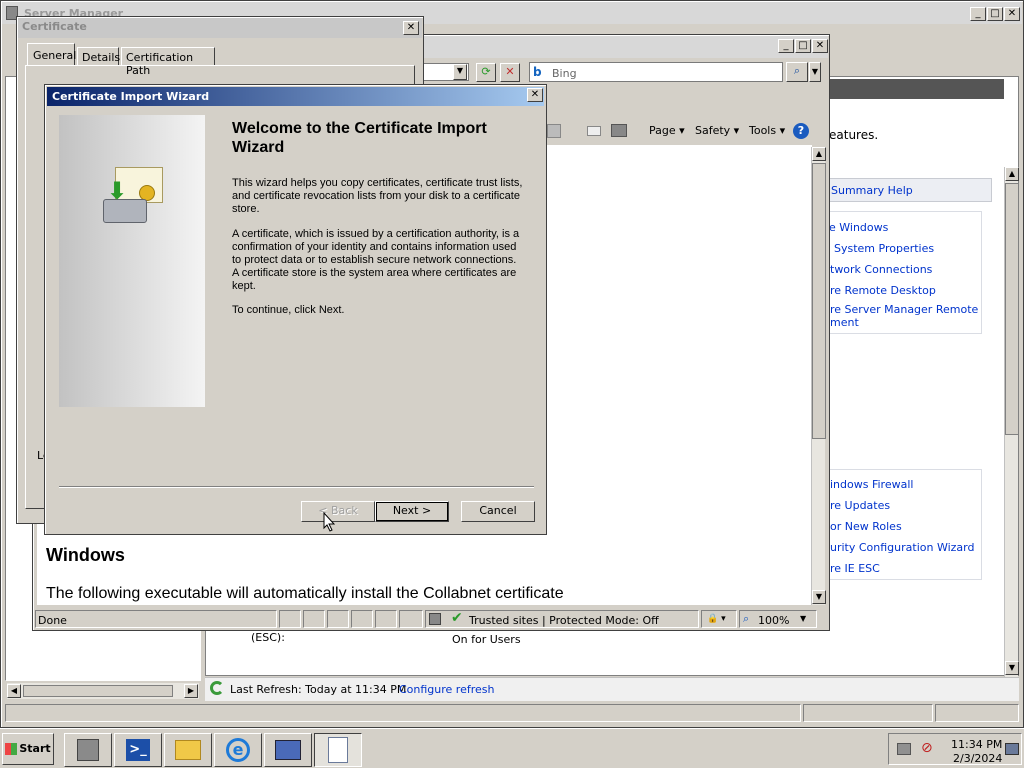  I want to click on link-server-manager-remote: re Server Manager Remote, so click(904, 309).